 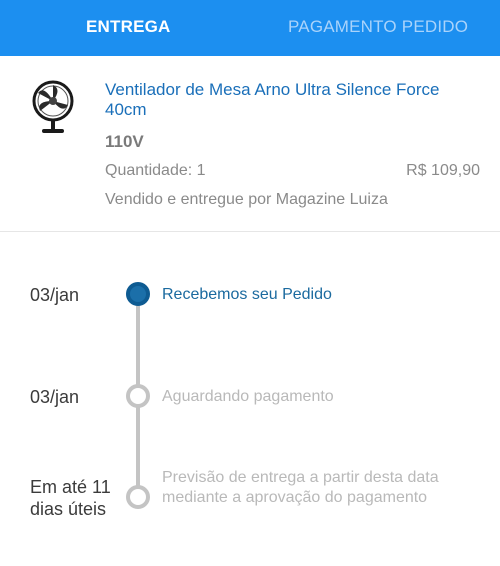 What do you see at coordinates (155, 170) in the screenshot?
I see `product-quantity: Quantidade: 1` at bounding box center [155, 170].